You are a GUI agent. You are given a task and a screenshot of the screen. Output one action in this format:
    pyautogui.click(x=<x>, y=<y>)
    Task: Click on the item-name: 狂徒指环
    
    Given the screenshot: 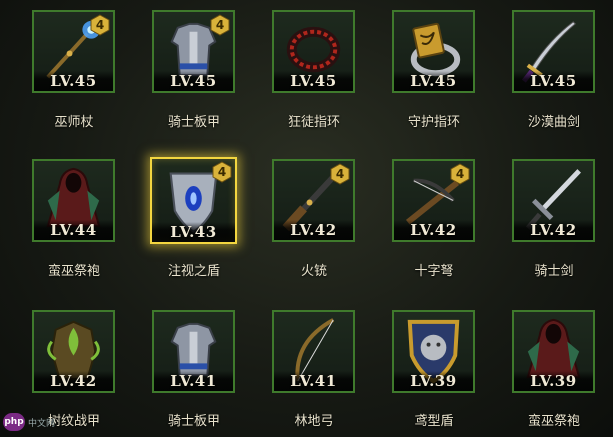 What is the action you would take?
    pyautogui.click(x=313, y=122)
    